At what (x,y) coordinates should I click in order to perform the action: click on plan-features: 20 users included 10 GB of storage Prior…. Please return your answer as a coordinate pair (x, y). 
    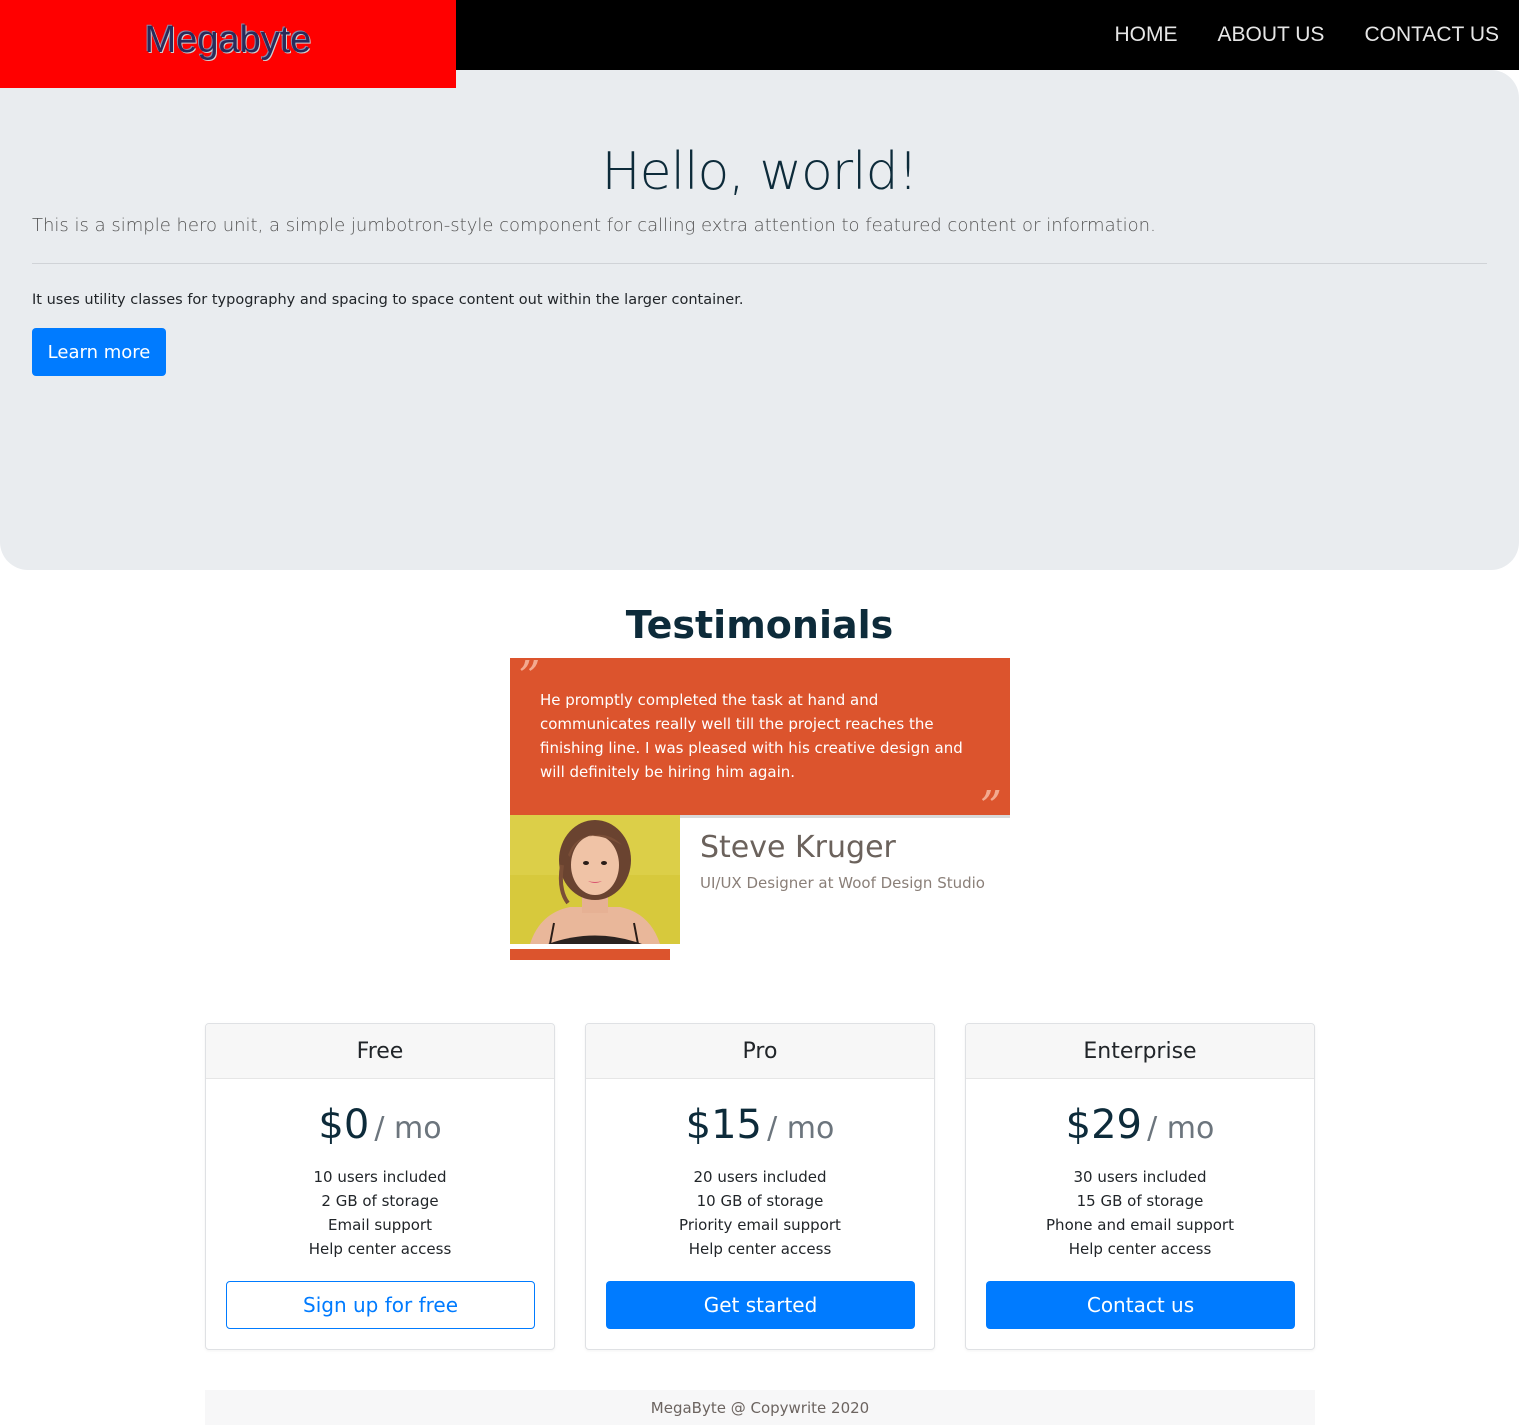
    Looking at the image, I should click on (760, 1213).